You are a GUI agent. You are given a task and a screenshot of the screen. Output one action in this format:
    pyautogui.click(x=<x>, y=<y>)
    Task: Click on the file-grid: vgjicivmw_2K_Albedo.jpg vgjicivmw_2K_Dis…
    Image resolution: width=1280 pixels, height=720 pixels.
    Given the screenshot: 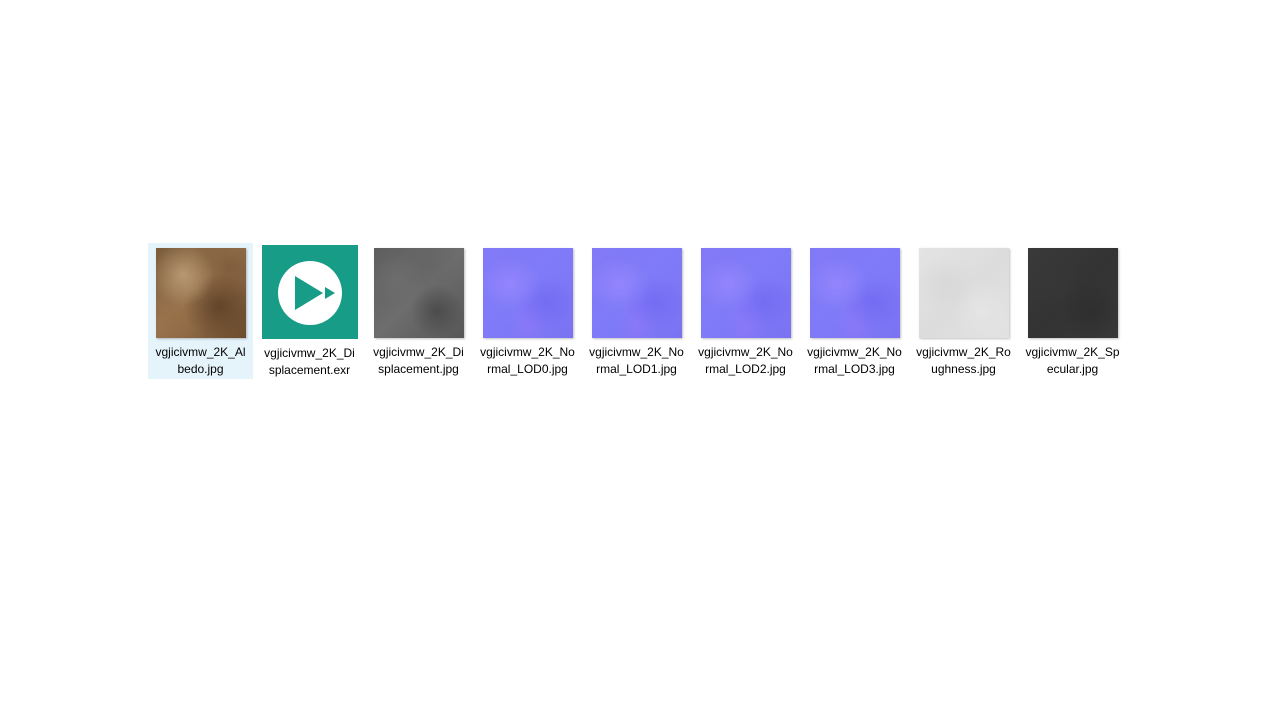 What is the action you would take?
    pyautogui.click(x=638, y=311)
    